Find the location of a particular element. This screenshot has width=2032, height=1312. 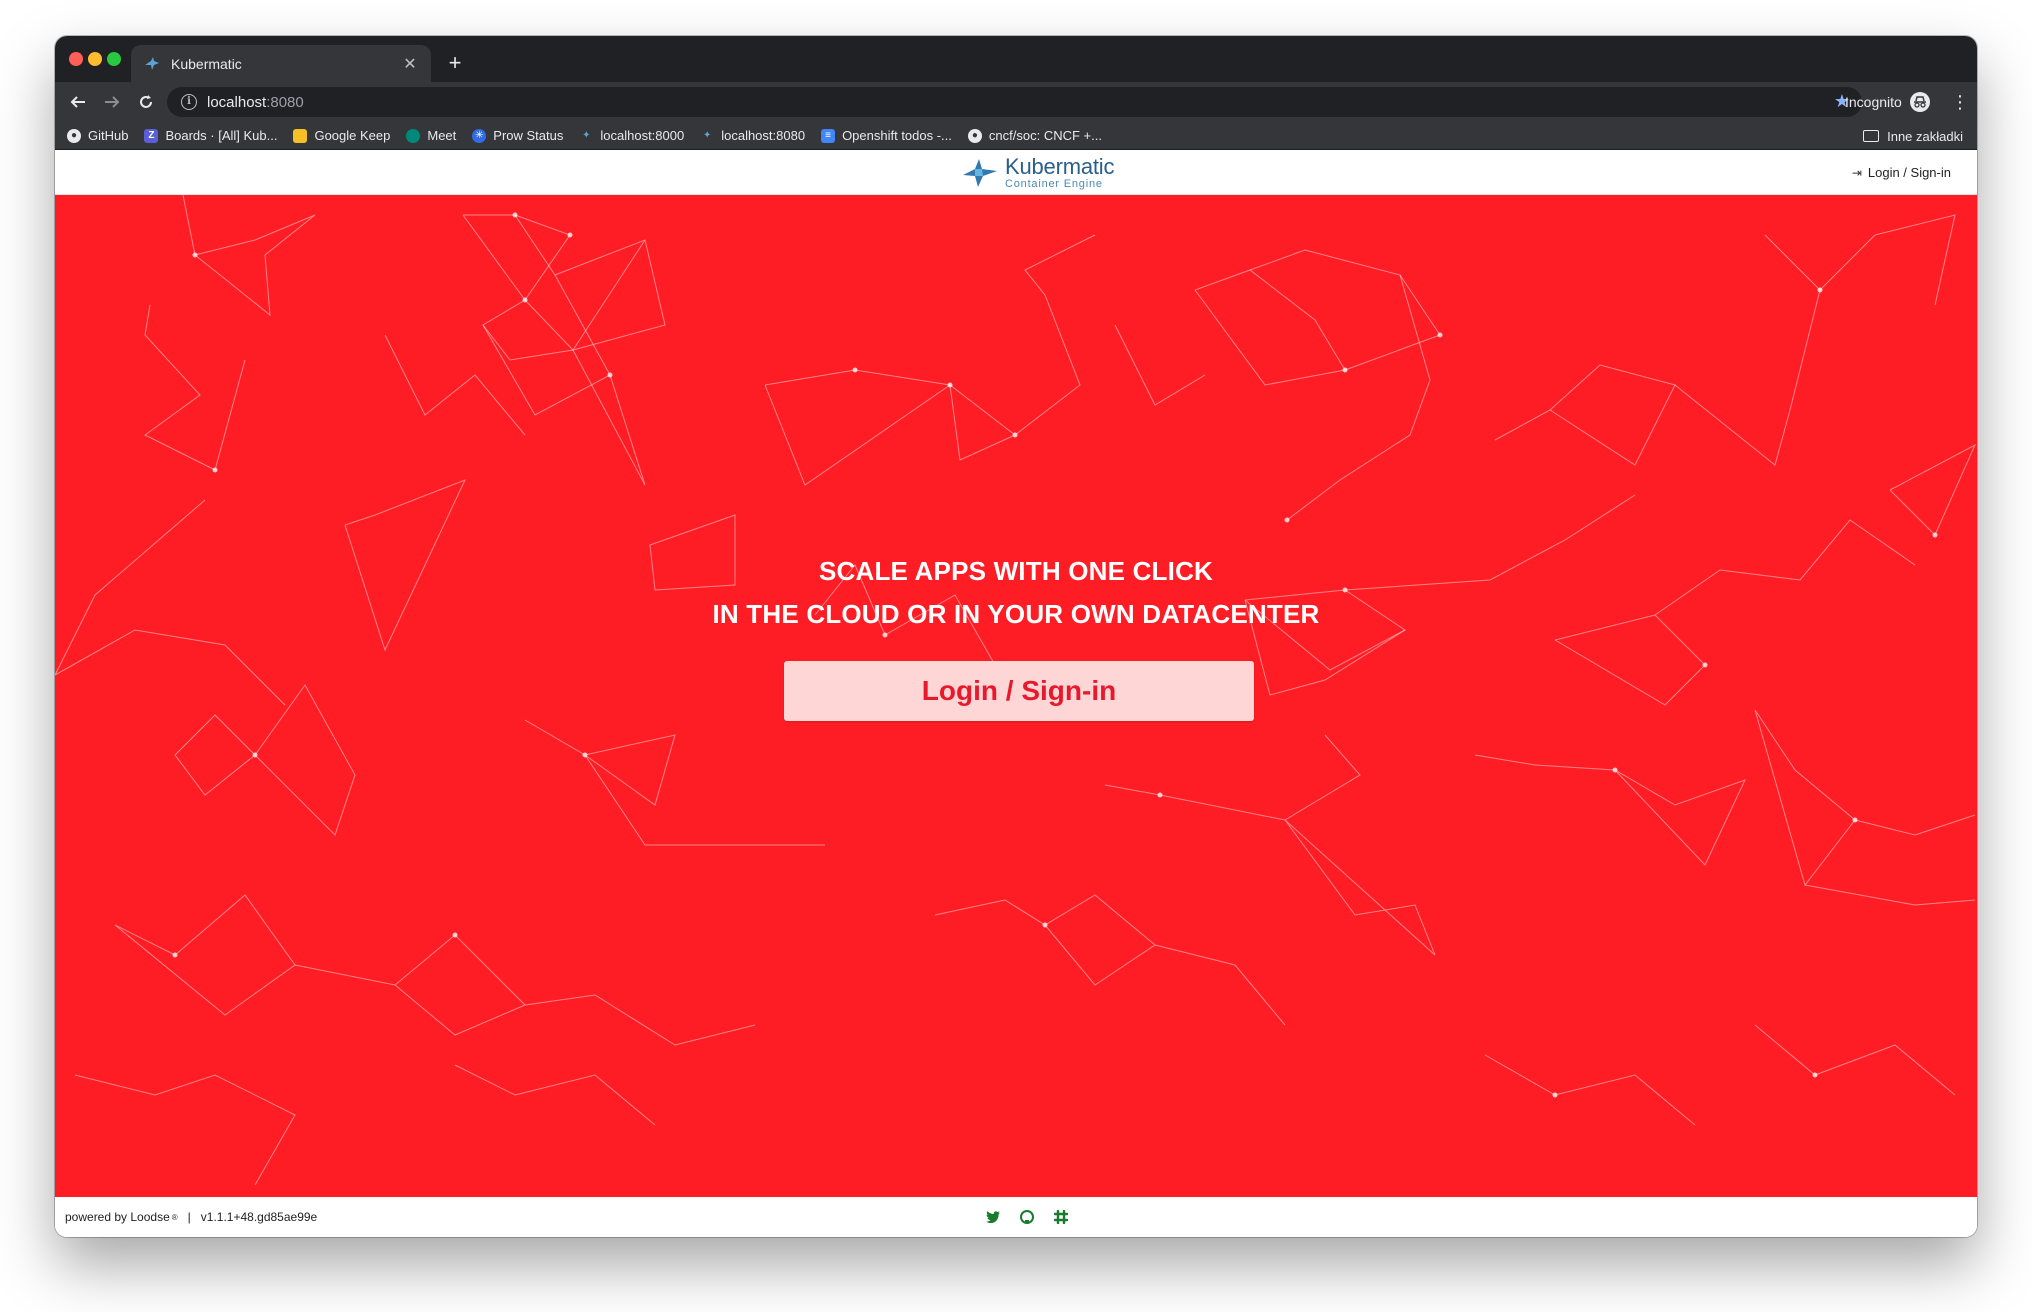

profile-incognito: Incognito is located at coordinates (1887, 102).